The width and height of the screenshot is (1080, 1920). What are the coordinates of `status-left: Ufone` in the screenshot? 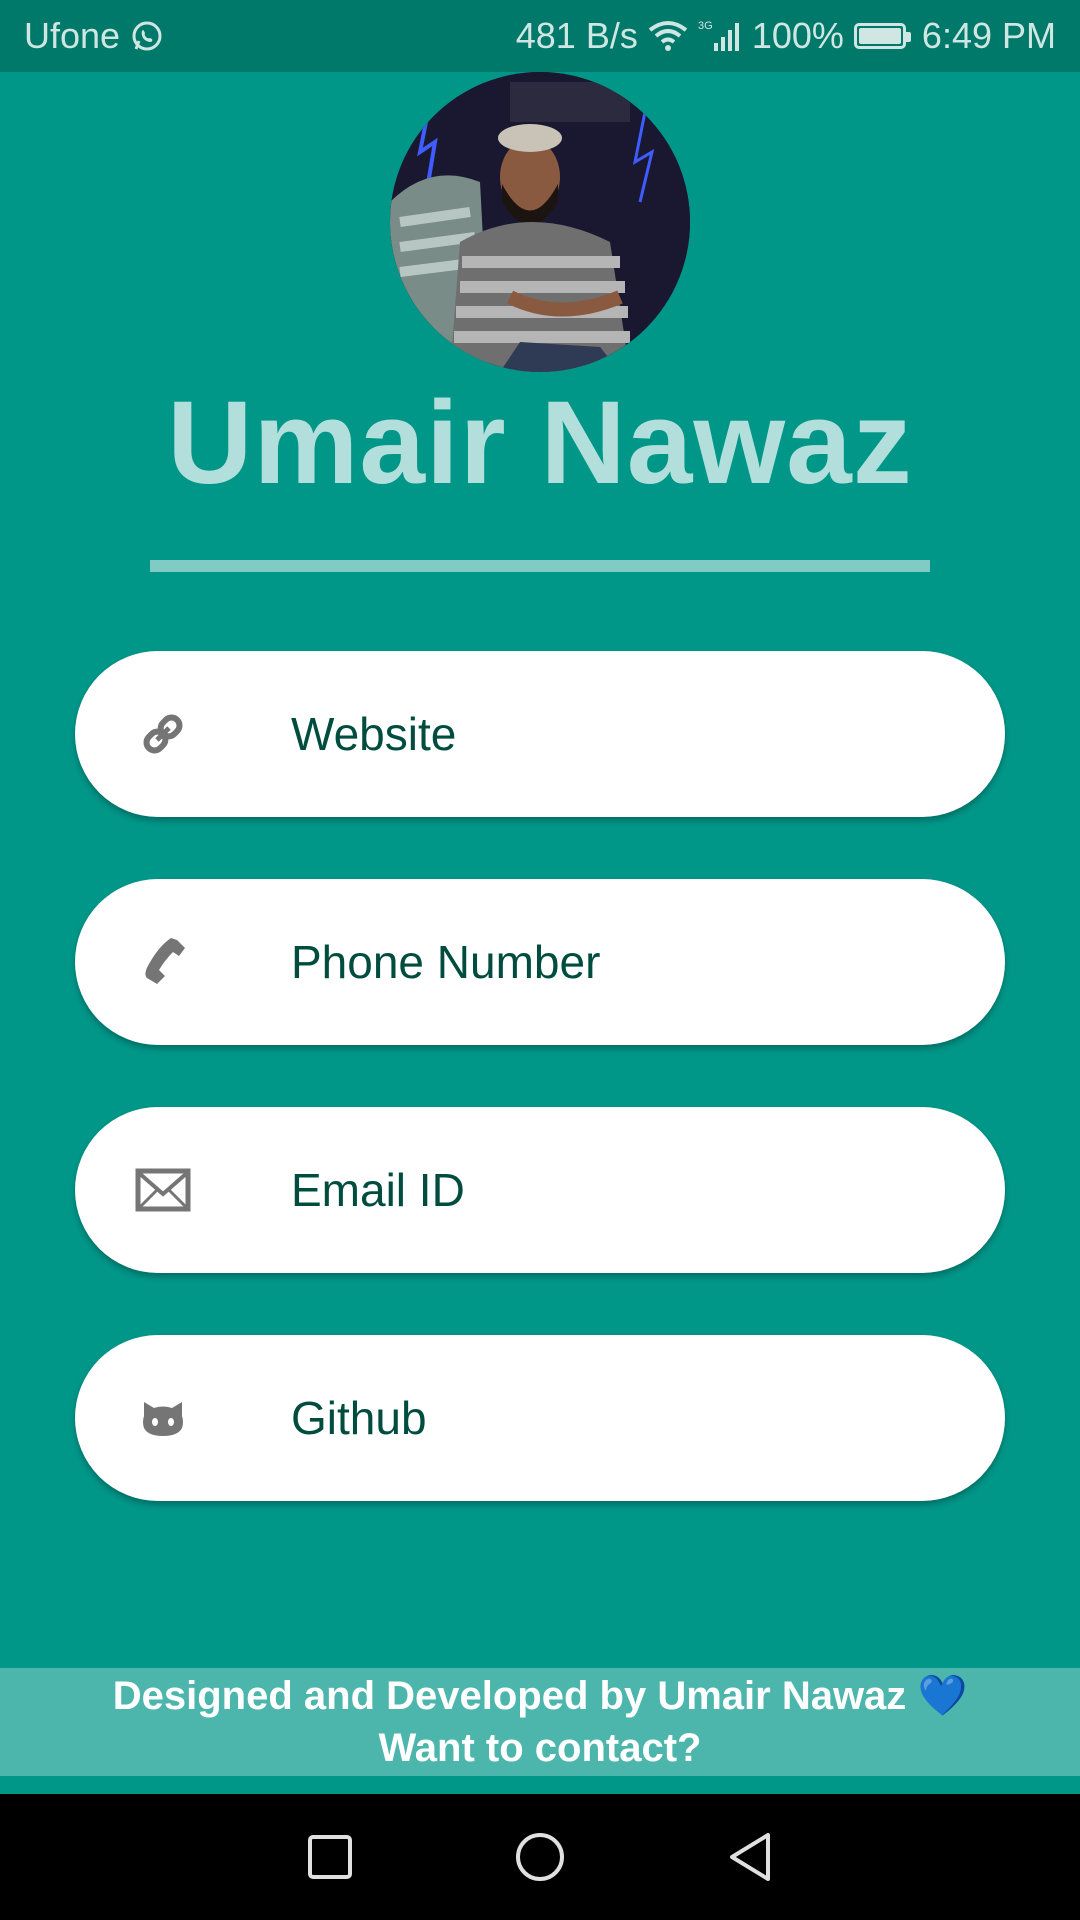 It's located at (94, 36).